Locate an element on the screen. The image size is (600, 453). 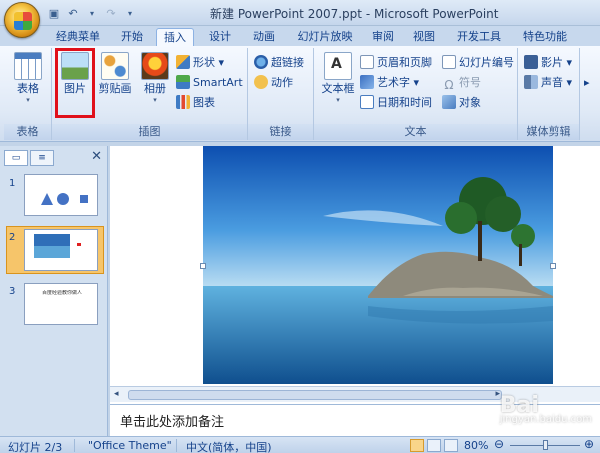
circle-shape is located at coordinates (63, 199).